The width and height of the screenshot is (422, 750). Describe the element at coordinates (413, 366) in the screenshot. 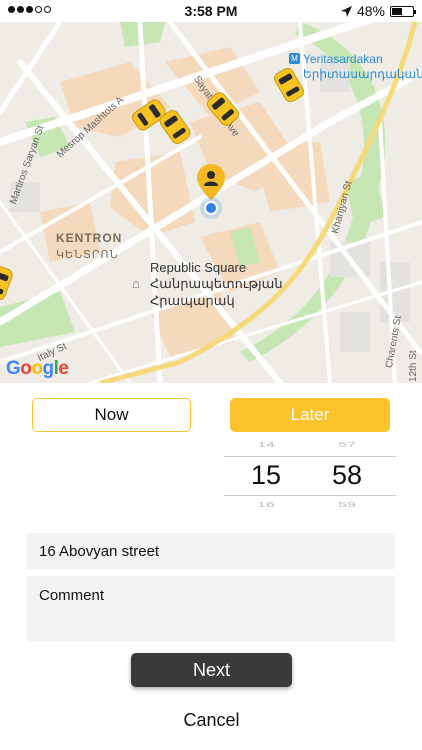

I see `street-label-twelfth: 12th St` at that location.